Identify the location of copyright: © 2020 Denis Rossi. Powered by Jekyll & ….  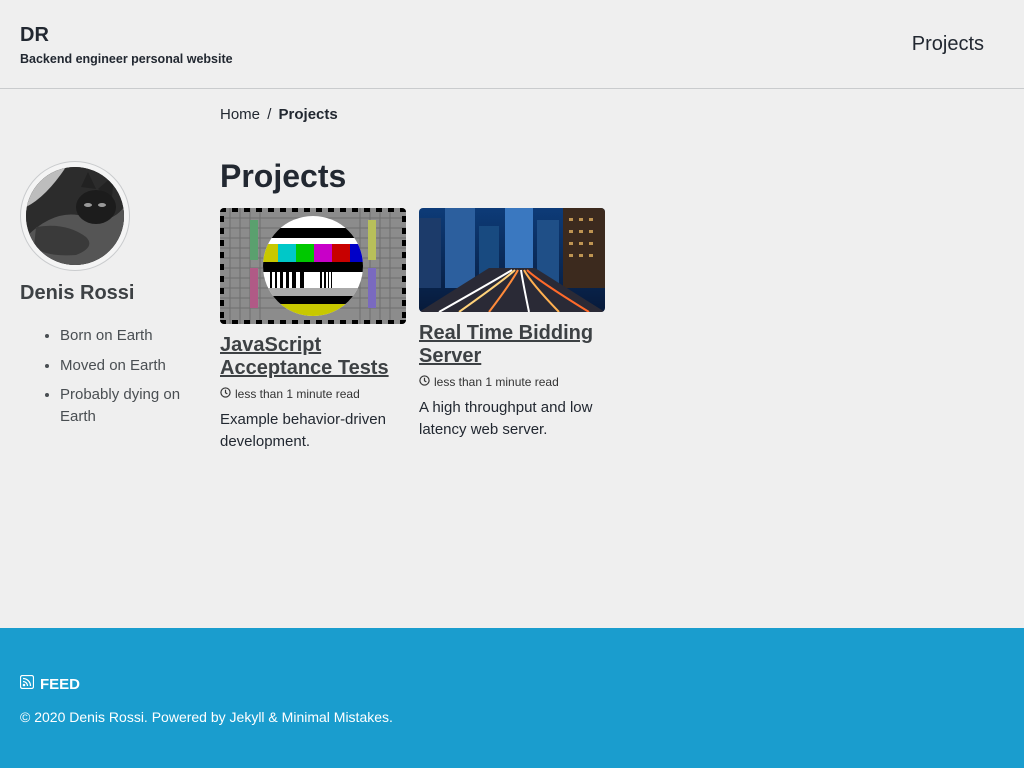
(206, 717).